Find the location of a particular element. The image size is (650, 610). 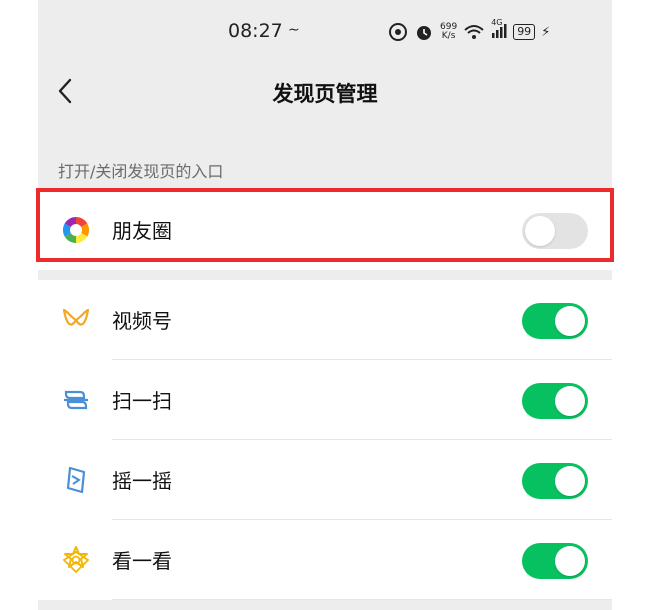

shake-icon is located at coordinates (76, 480).